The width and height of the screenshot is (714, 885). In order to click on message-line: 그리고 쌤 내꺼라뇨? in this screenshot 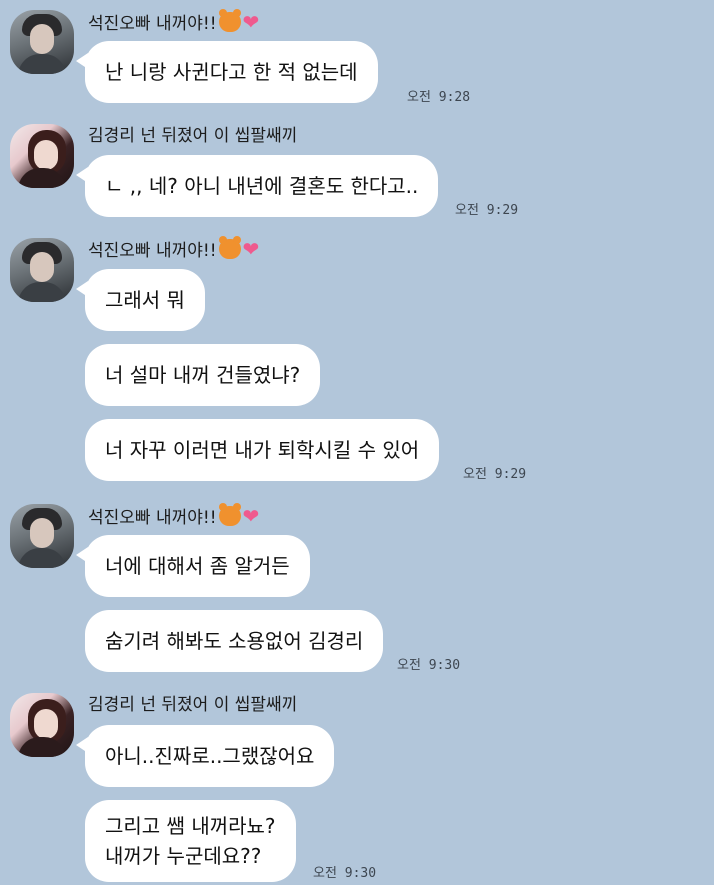, I will do `click(190, 826)`.